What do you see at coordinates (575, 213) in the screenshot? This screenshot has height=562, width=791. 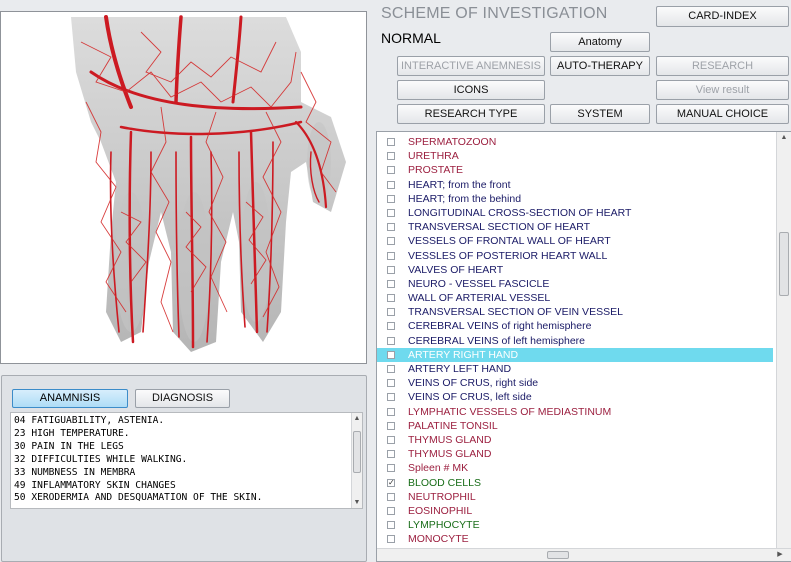 I see `organ-list-item: LONGITUDINAL CROSS-SECTION OF HEART` at bounding box center [575, 213].